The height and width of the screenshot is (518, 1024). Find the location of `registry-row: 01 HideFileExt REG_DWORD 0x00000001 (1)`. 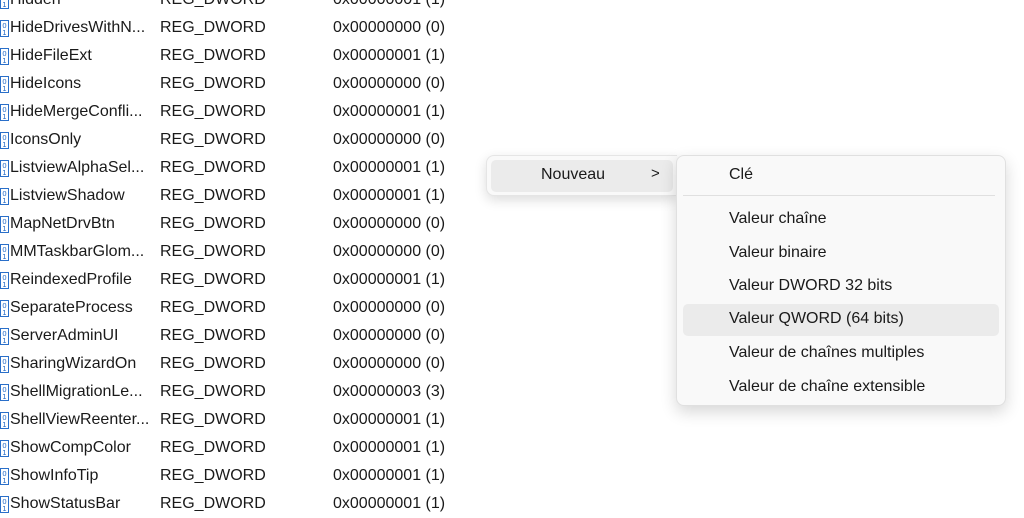

registry-row: 01 HideFileExt REG_DWORD 0x00000001 (1) is located at coordinates (235, 56).